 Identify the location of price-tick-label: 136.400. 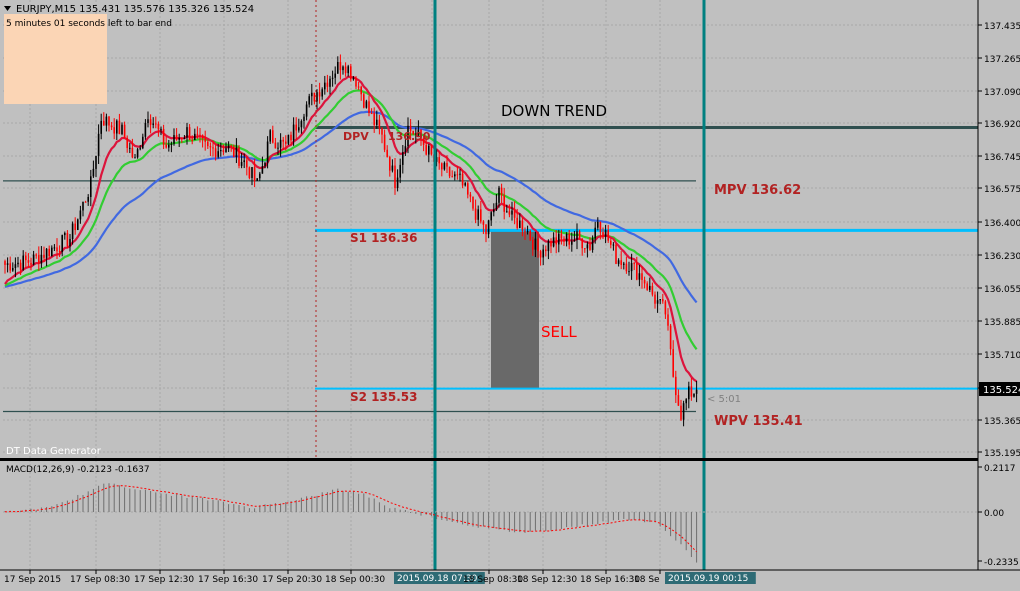
(1002, 224).